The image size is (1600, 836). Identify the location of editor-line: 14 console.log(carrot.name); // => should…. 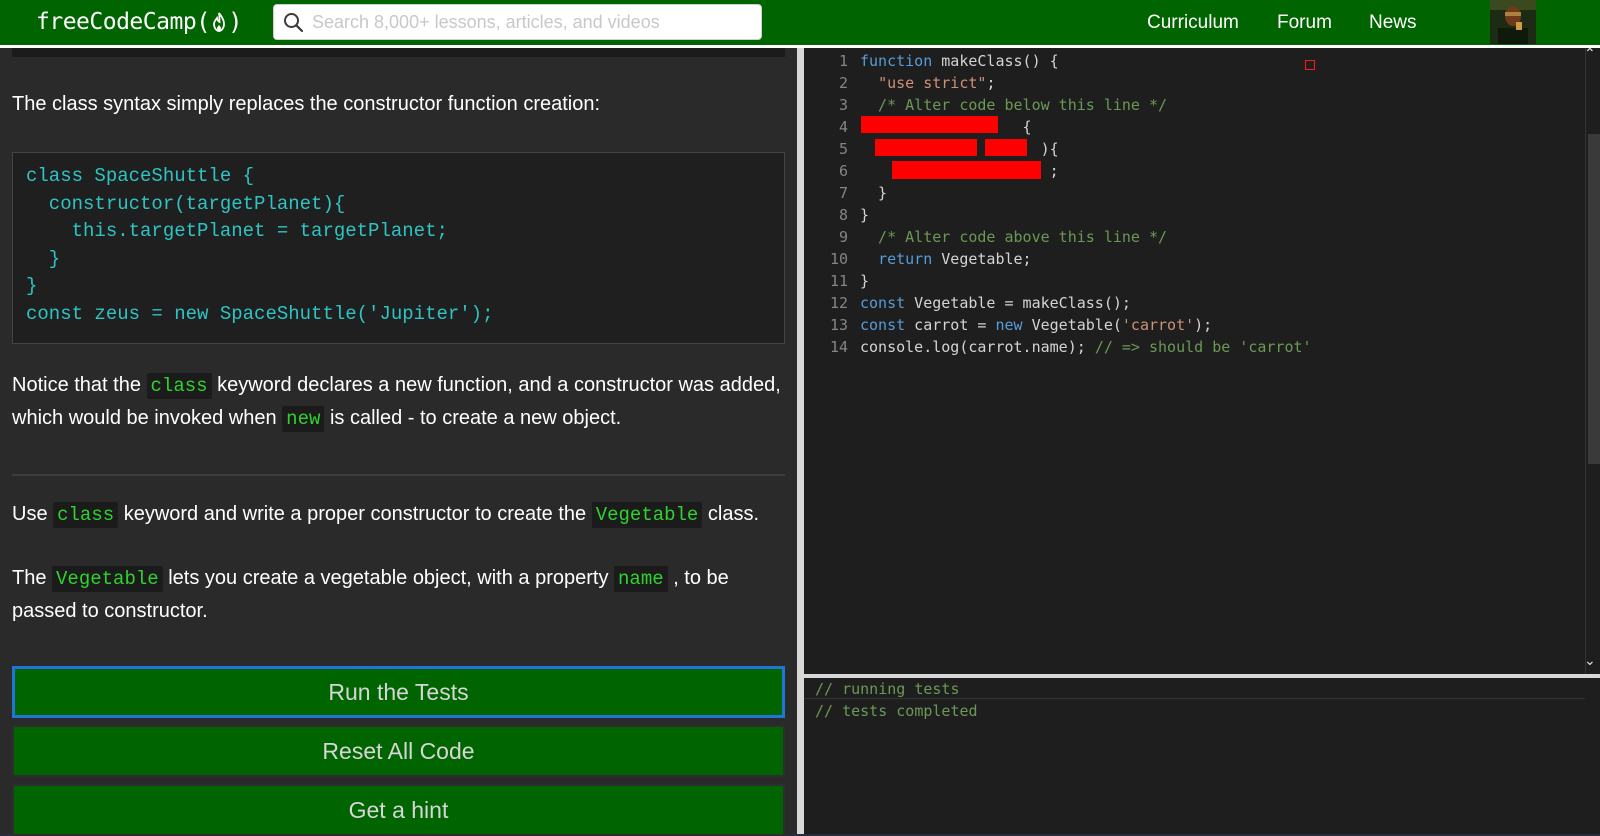
(1199, 347).